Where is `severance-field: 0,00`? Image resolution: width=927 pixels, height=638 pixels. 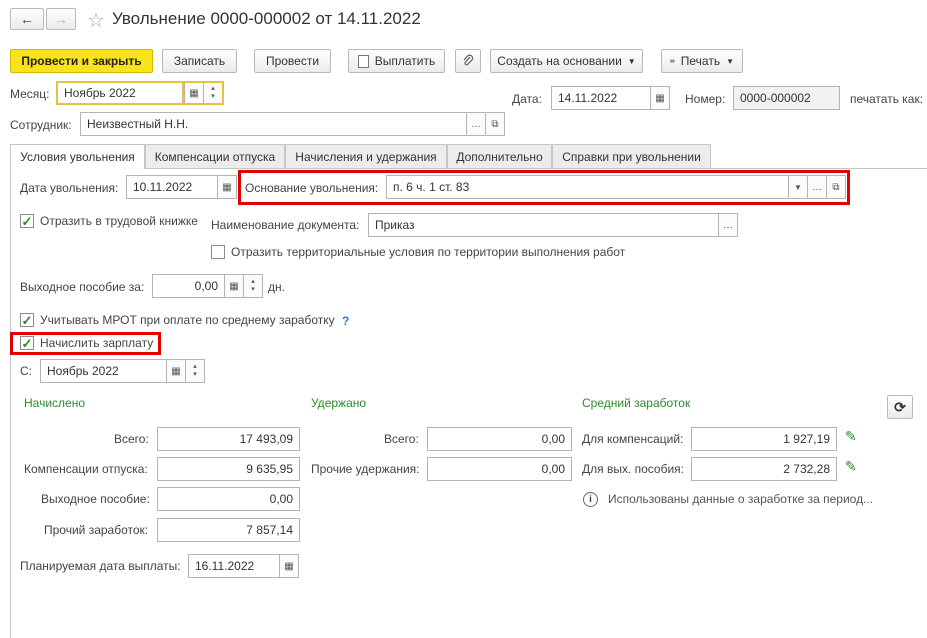
severance-field: 0,00 is located at coordinates (188, 286).